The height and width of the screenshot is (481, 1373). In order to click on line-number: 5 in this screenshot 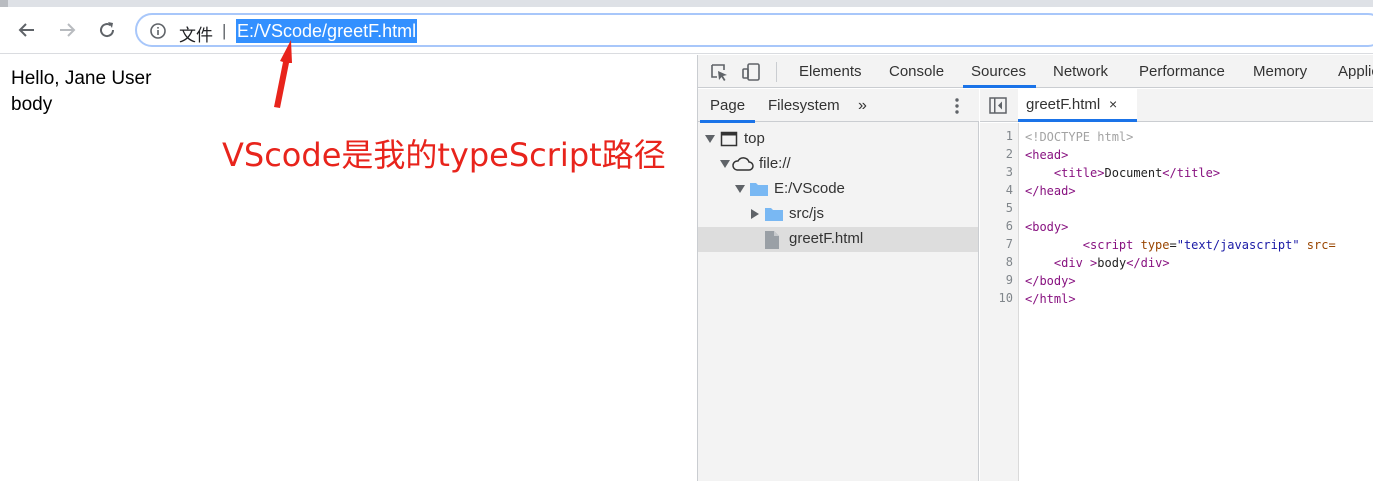, I will do `click(1009, 208)`.